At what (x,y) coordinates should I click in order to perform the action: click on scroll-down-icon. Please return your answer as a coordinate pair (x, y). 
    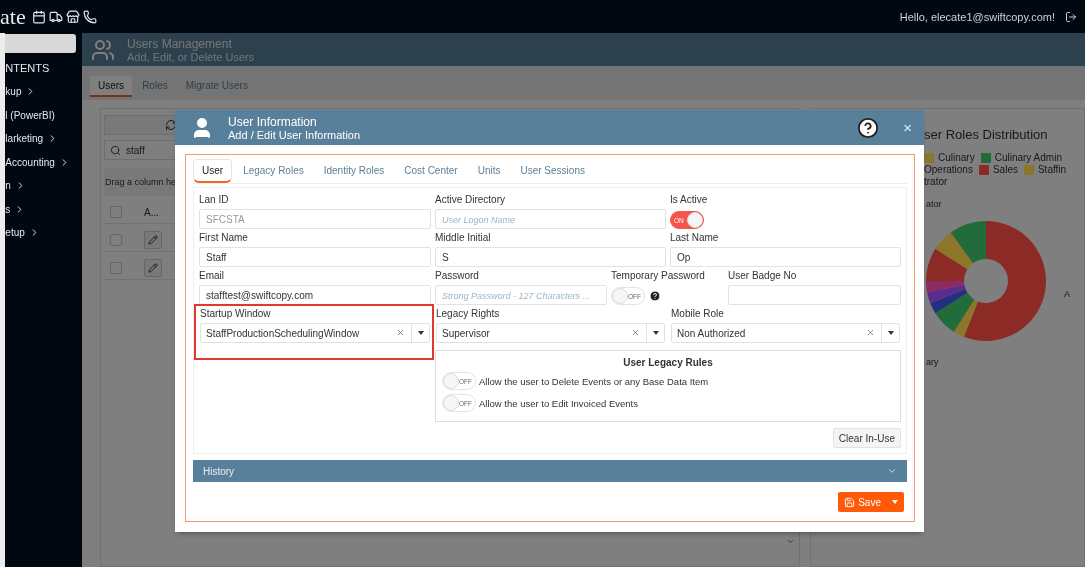
    Looking at the image, I should click on (790, 541).